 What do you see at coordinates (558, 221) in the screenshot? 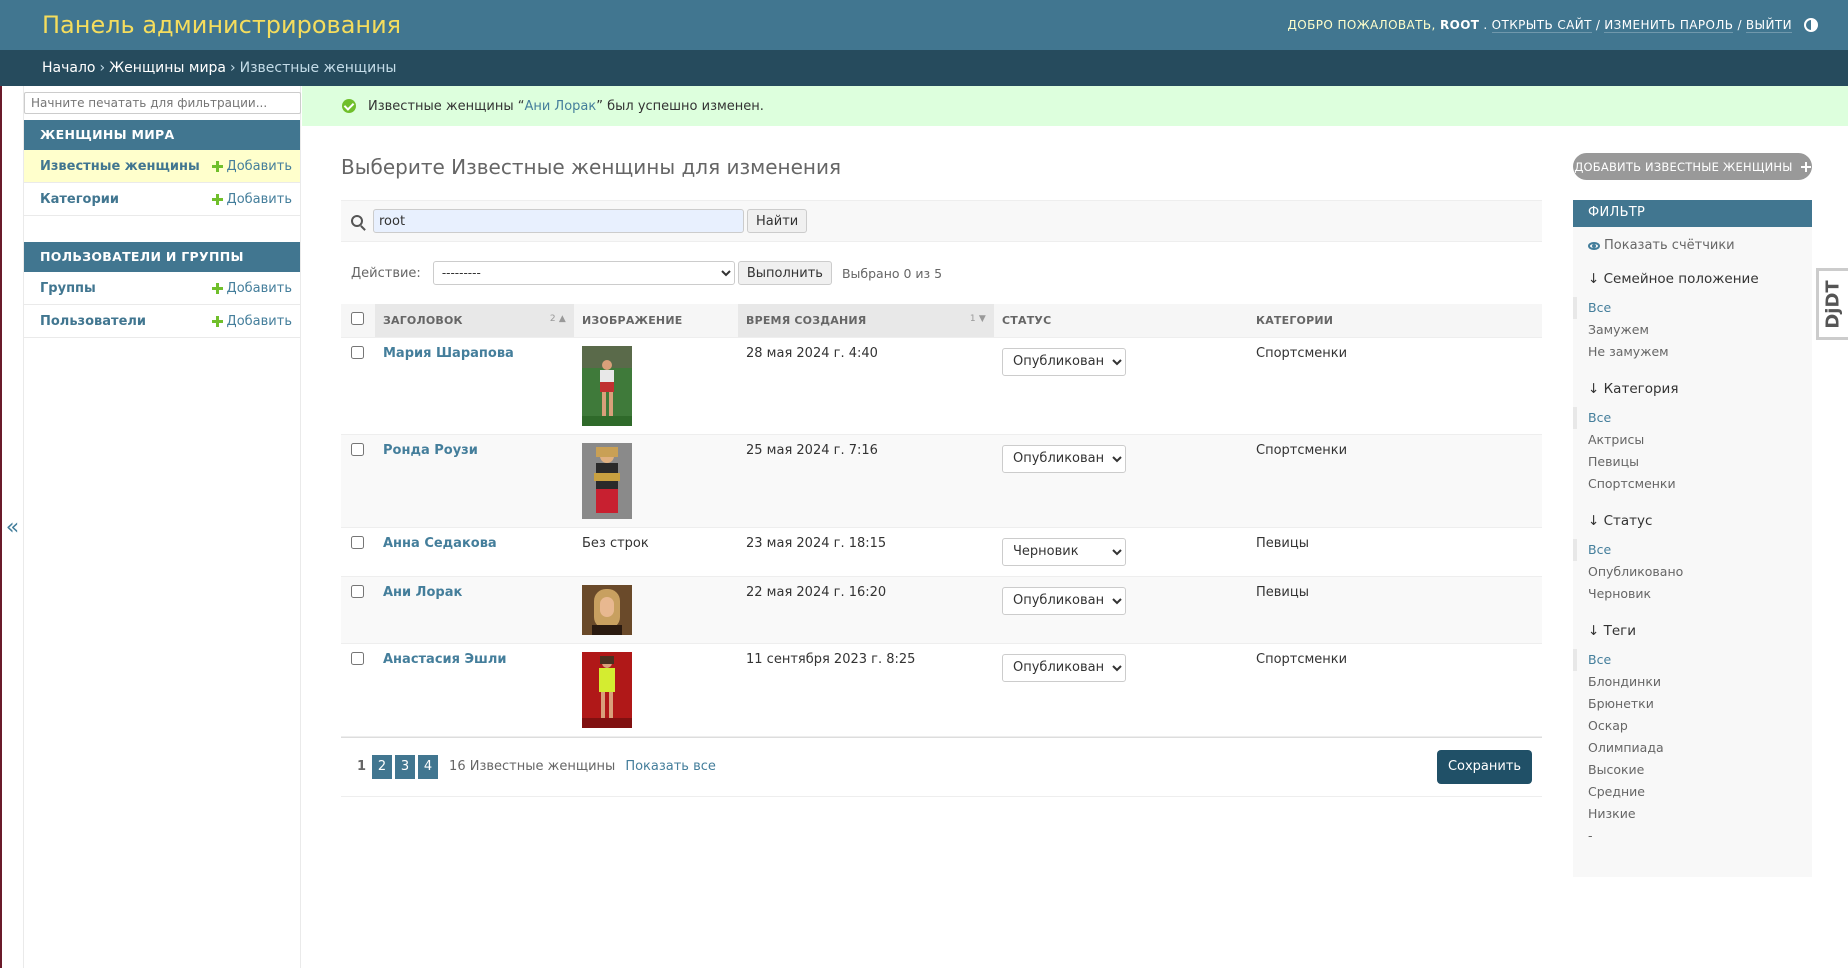
I see `search-input` at bounding box center [558, 221].